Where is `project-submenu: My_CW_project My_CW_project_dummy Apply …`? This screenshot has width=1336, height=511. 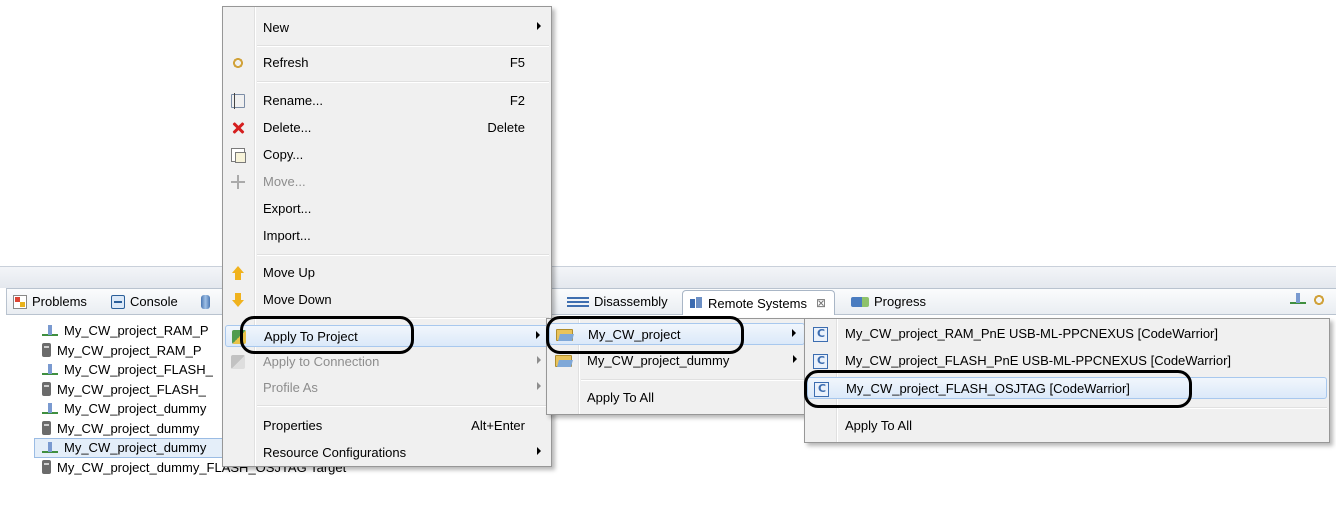
project-submenu: My_CW_project My_CW_project_dummy Apply … is located at coordinates (677, 366).